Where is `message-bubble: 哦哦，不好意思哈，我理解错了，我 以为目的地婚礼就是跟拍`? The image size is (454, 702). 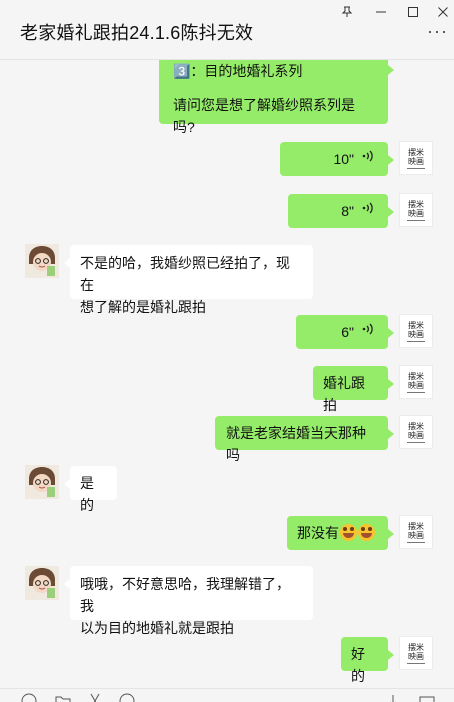 message-bubble: 哦哦，不好意思哈，我理解错了，我 以为目的地婚礼就是跟拍 is located at coordinates (188, 601).